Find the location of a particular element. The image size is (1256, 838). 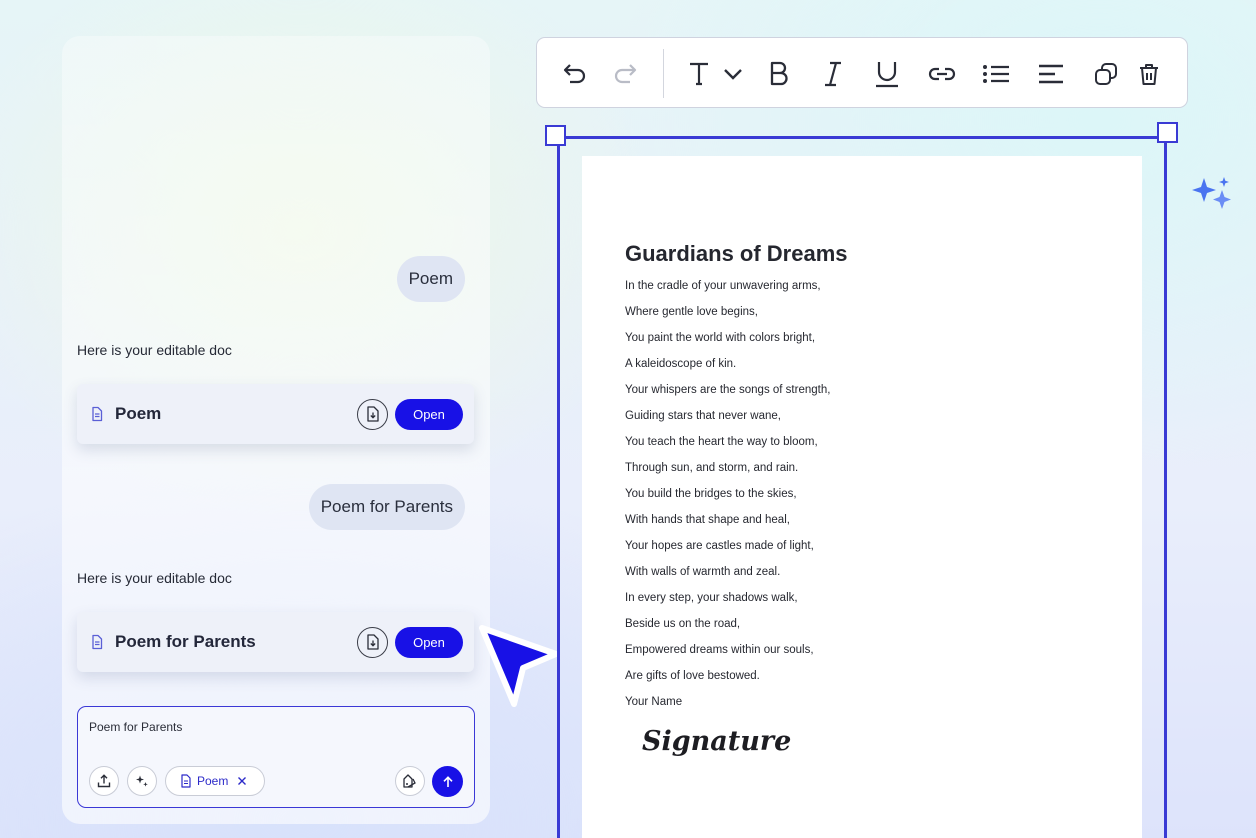

underline-icon is located at coordinates (887, 75).